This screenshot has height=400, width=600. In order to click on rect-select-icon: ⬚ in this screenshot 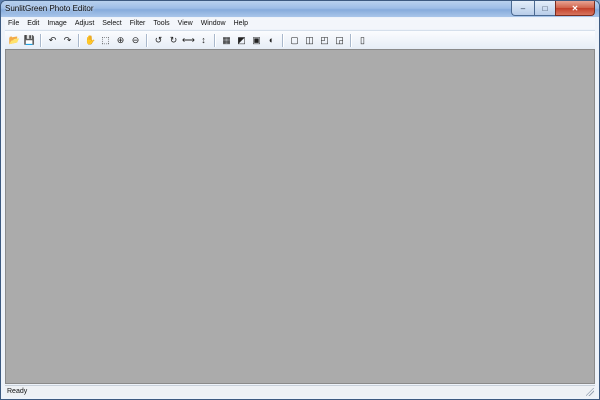, I will do `click(106, 40)`.